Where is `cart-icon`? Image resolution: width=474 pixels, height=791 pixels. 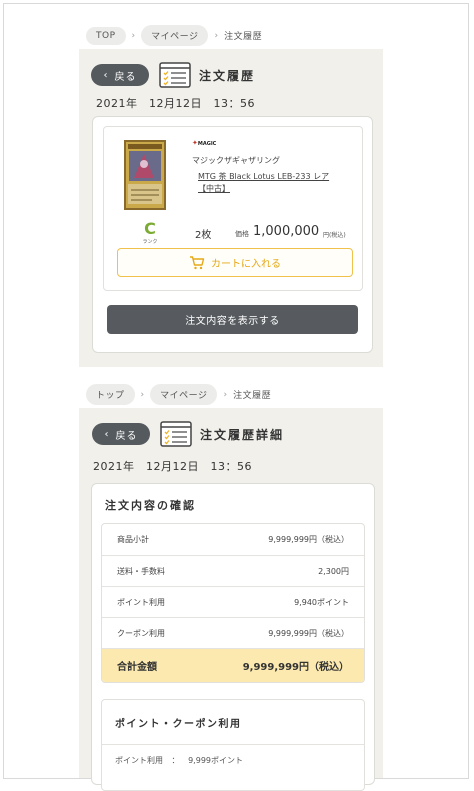
cart-icon is located at coordinates (197, 262).